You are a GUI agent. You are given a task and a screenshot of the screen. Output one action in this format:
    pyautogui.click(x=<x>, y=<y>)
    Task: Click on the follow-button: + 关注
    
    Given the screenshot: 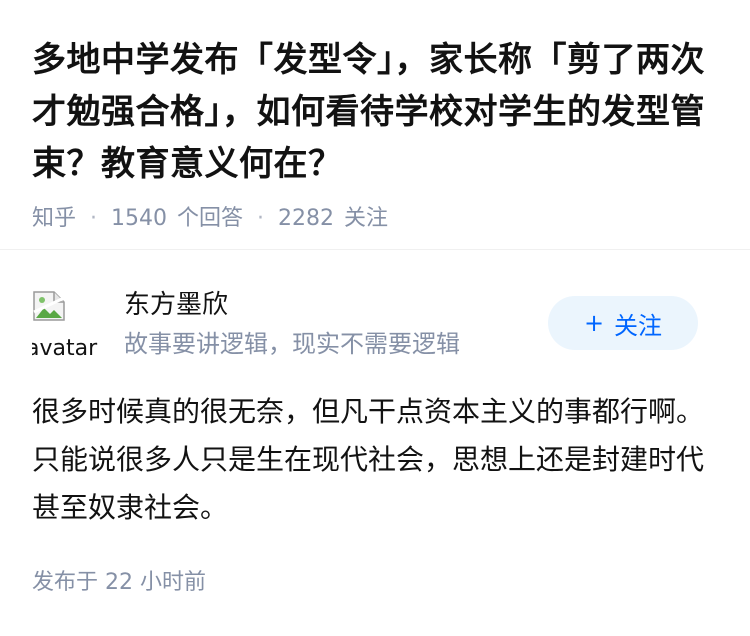 What is the action you would take?
    pyautogui.click(x=623, y=323)
    